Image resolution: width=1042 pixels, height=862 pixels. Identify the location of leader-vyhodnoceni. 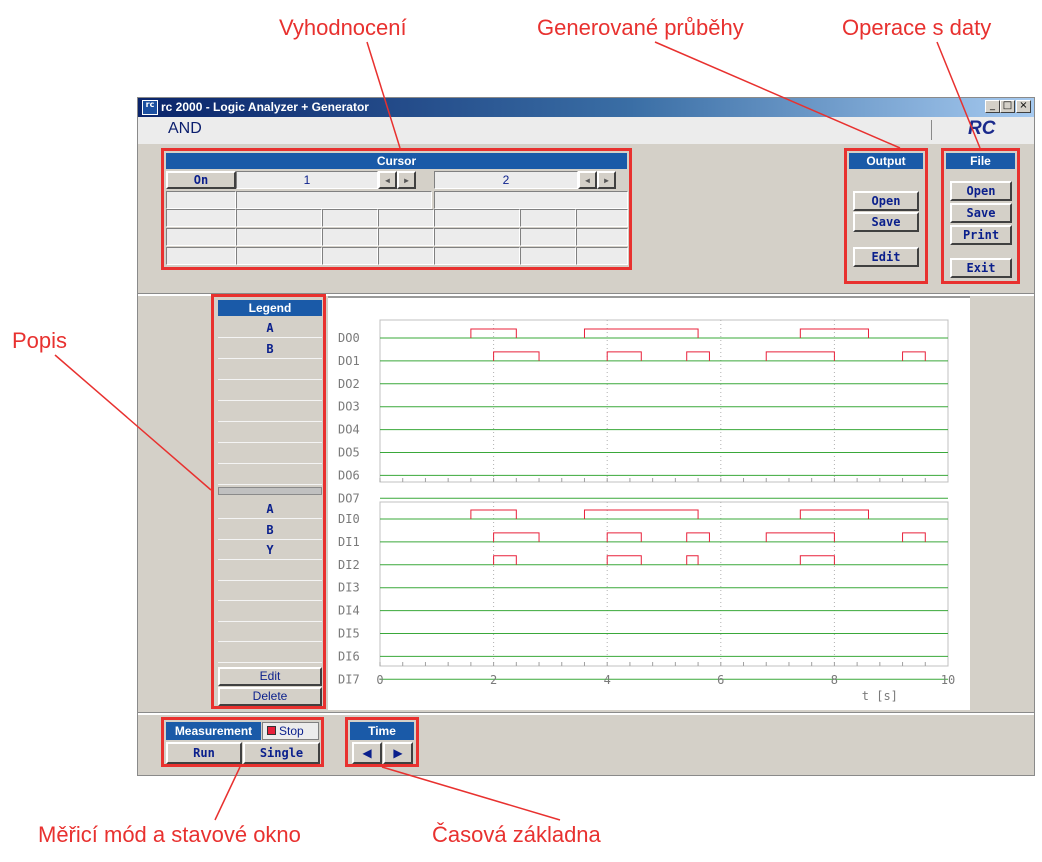
(383, 95).